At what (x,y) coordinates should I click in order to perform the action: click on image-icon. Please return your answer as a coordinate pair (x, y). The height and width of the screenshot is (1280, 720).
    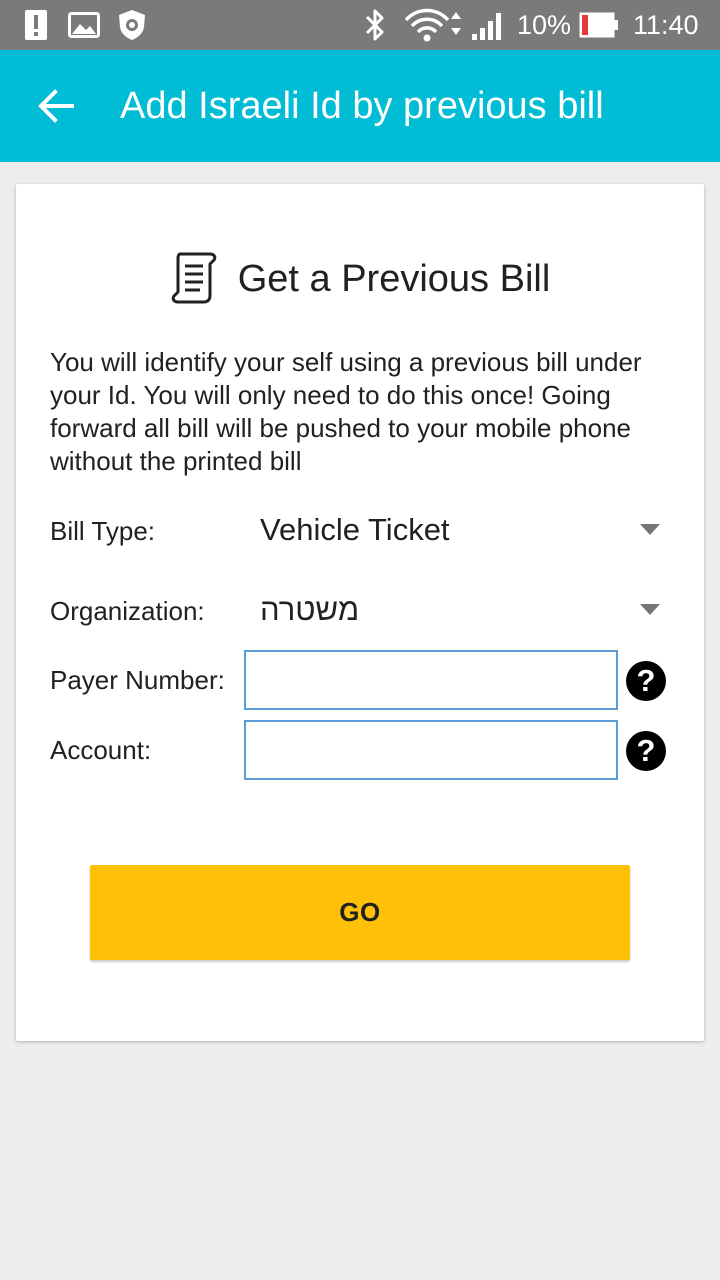
    Looking at the image, I should click on (84, 25).